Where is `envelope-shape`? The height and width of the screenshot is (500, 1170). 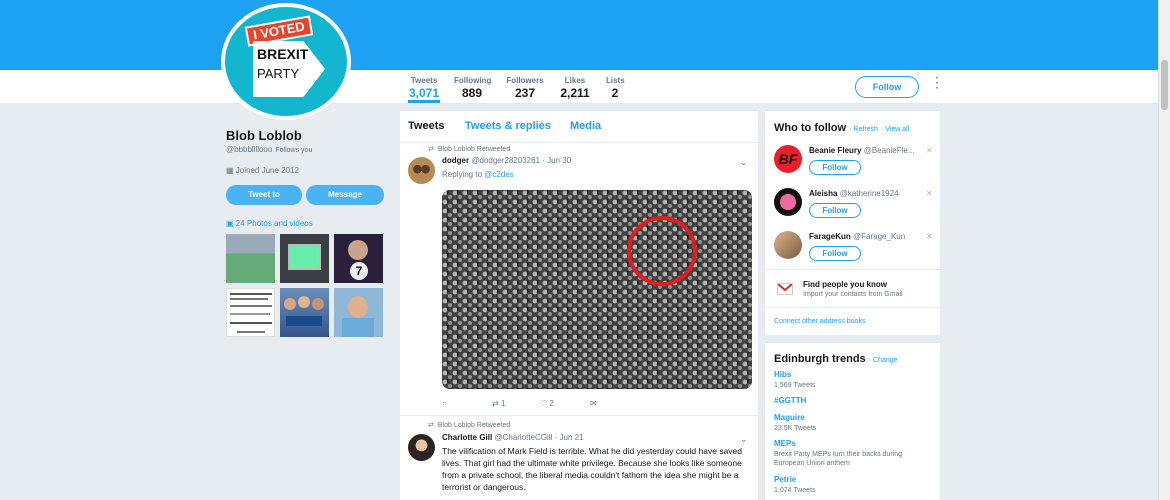
envelope-shape is located at coordinates (785, 287).